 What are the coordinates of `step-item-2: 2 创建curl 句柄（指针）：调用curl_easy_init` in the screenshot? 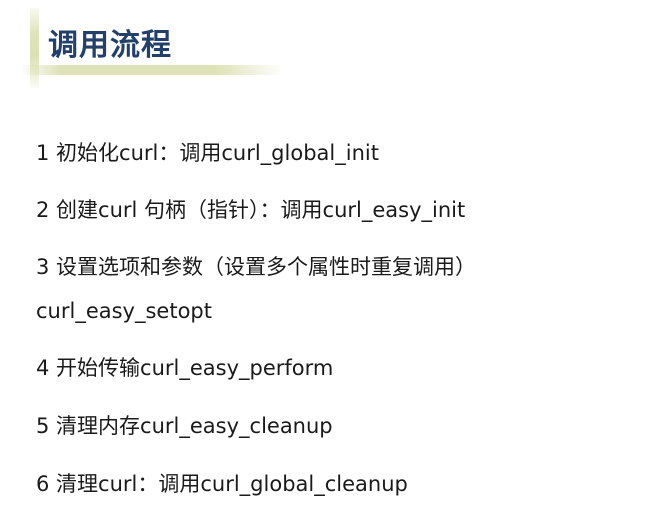 It's located at (251, 210).